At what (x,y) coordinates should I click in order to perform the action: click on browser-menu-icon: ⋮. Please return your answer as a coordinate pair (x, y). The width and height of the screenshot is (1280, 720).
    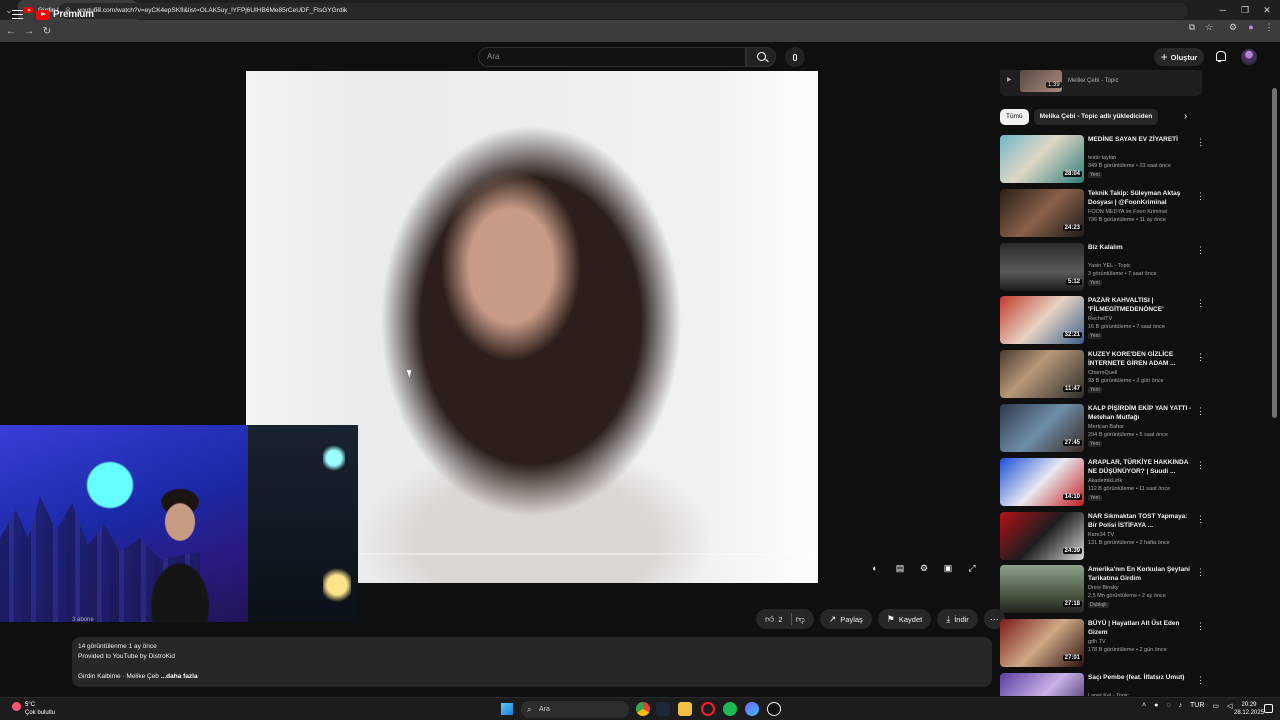
    Looking at the image, I should click on (1269, 27).